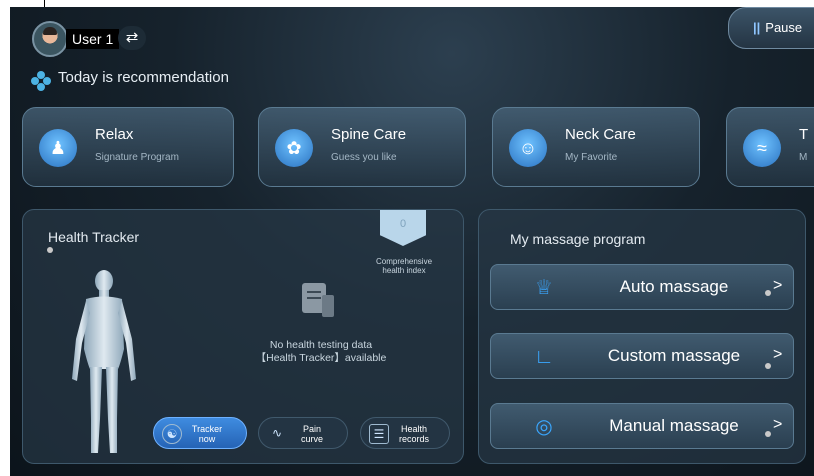 The height and width of the screenshot is (476, 814). I want to click on no-data-line-2: 【Health Tracker】available, so click(321, 358).